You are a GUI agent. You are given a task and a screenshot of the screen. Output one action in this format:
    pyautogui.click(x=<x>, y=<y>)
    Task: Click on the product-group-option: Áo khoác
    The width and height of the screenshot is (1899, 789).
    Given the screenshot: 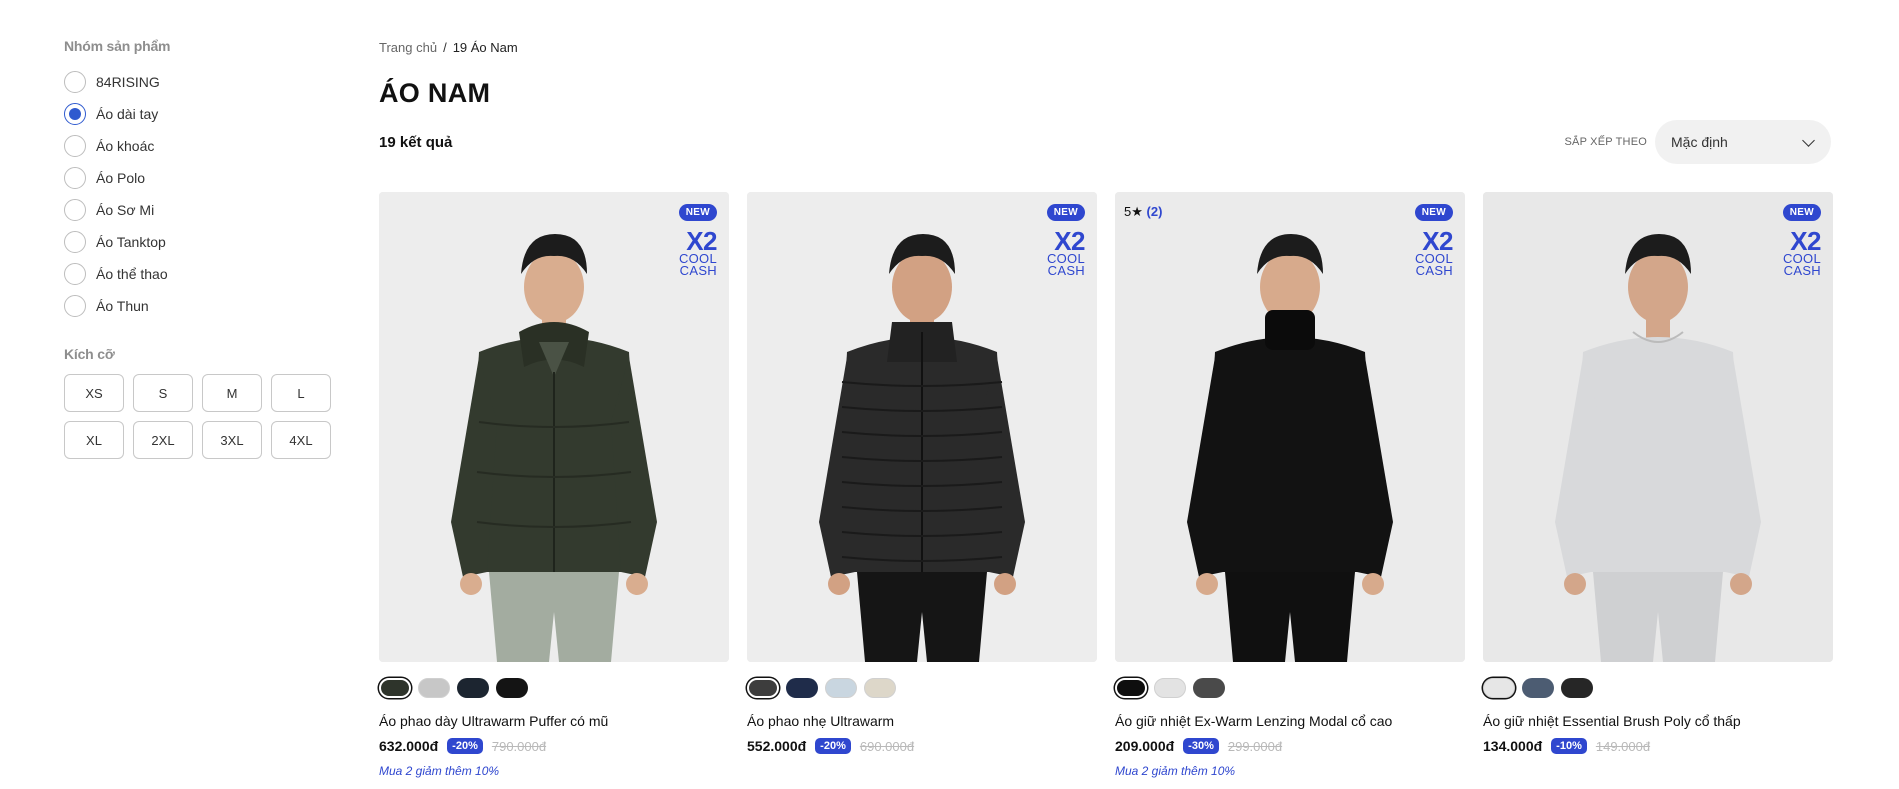 What is the action you would take?
    pyautogui.click(x=204, y=146)
    